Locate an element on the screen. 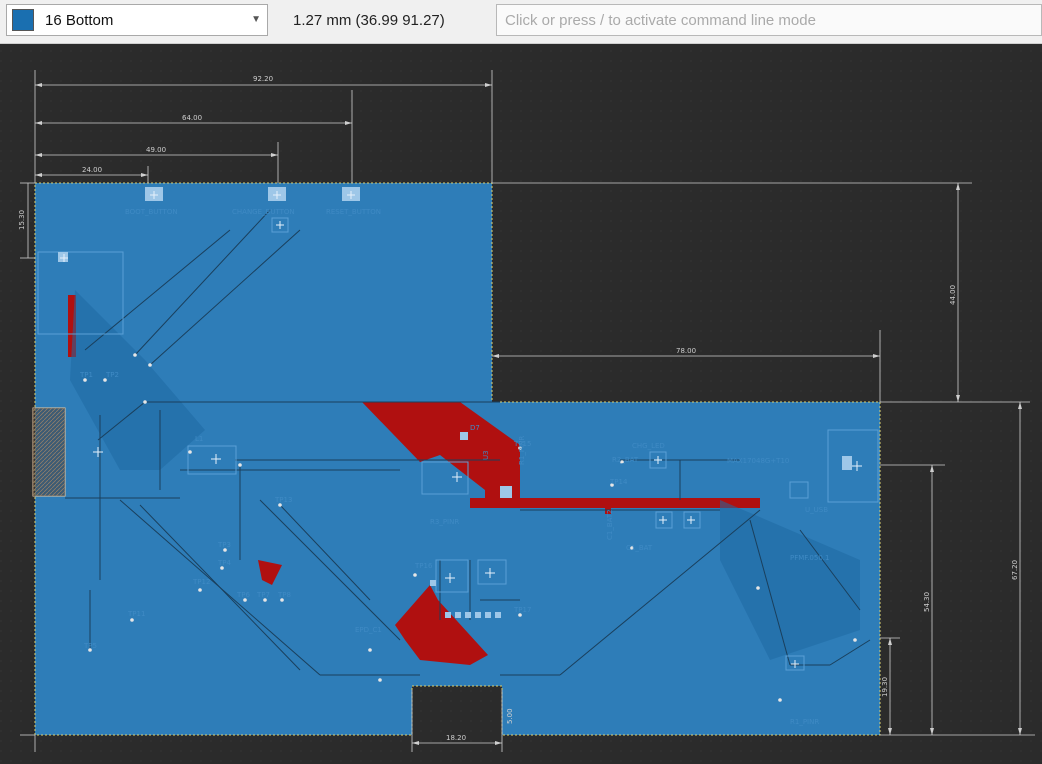 This screenshot has width=1042, height=764. label-tp7: TP7 is located at coordinates (263, 595).